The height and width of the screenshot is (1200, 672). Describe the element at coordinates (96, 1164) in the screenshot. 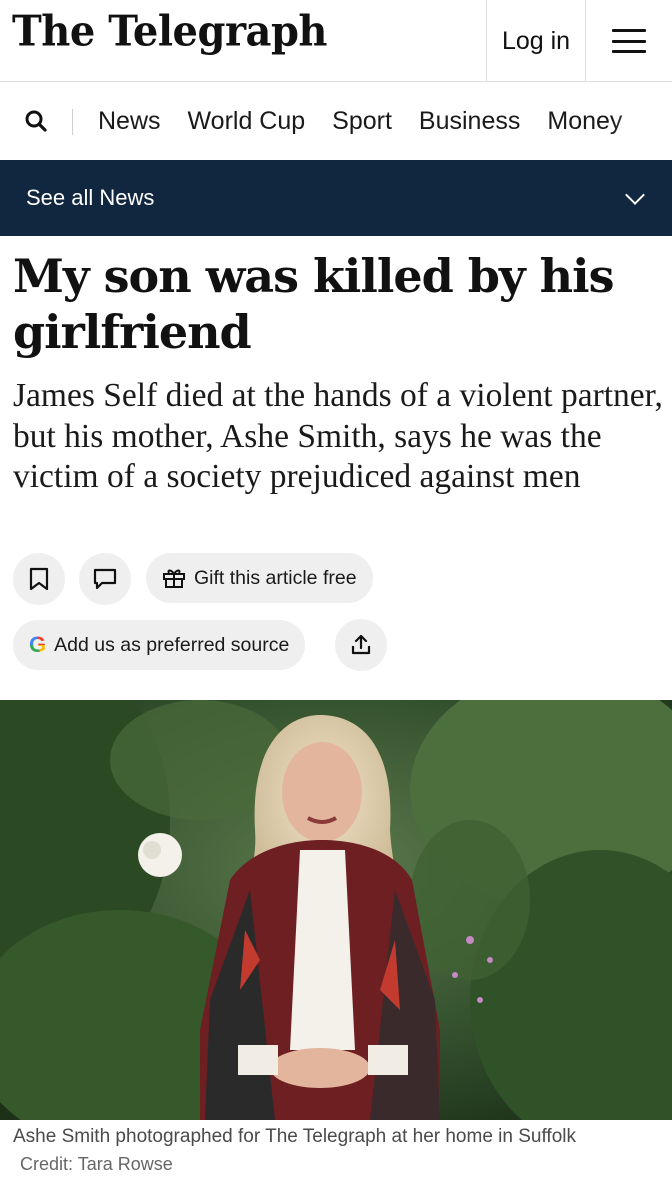

I see `image-credit: Credit: Tara Rowse` at that location.